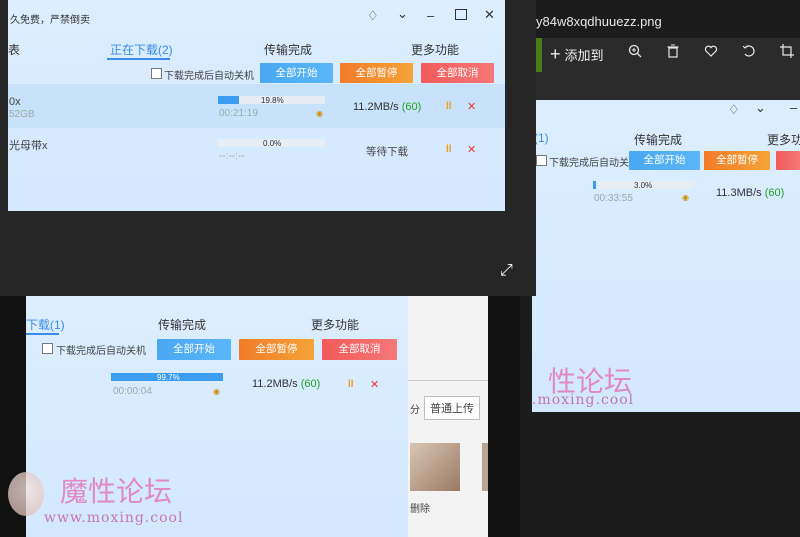 The width and height of the screenshot is (800, 537). I want to click on add-to-button: + 添加到, so click(577, 54).